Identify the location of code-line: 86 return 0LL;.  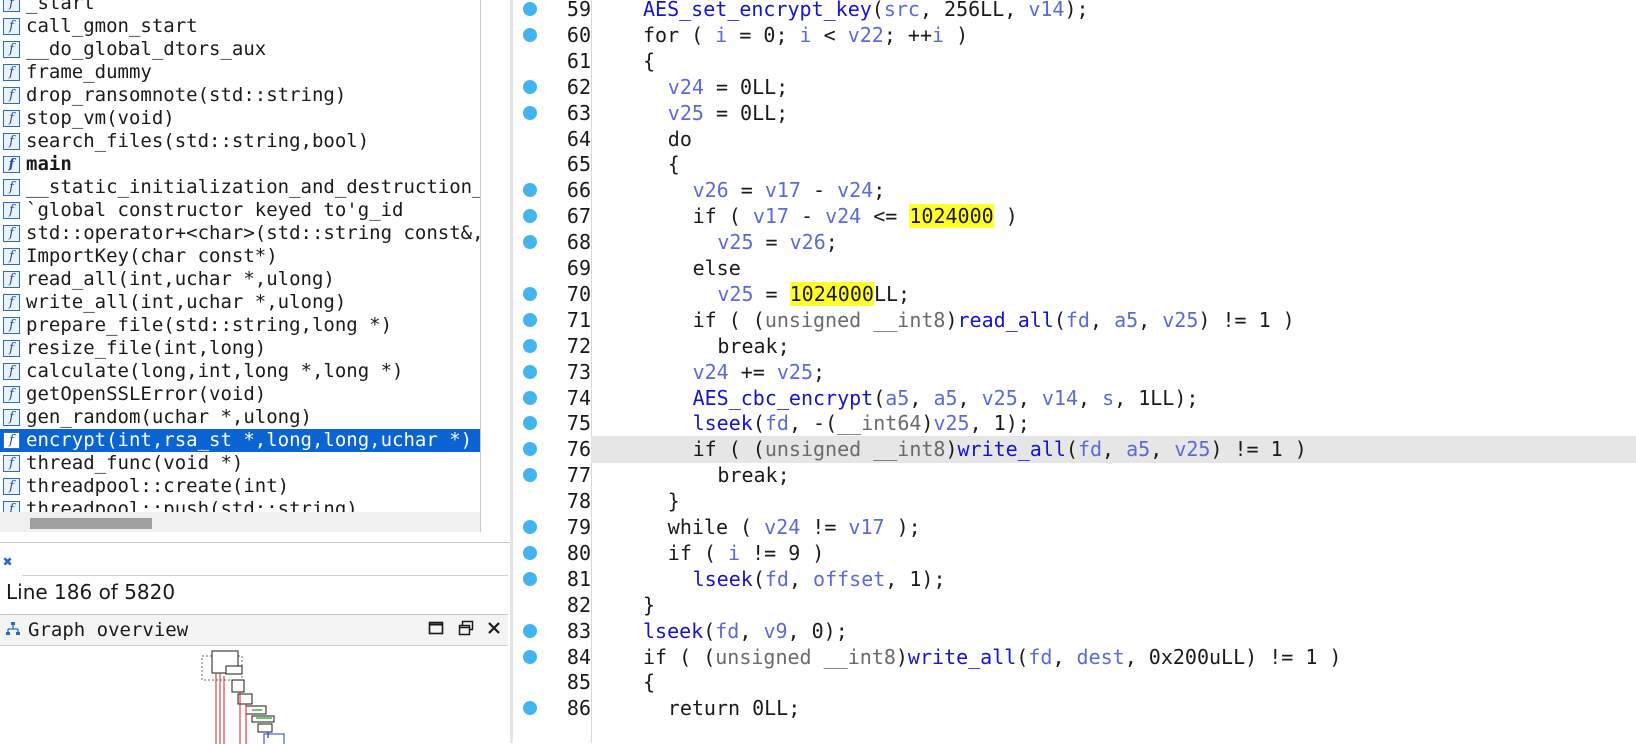
(1074, 708).